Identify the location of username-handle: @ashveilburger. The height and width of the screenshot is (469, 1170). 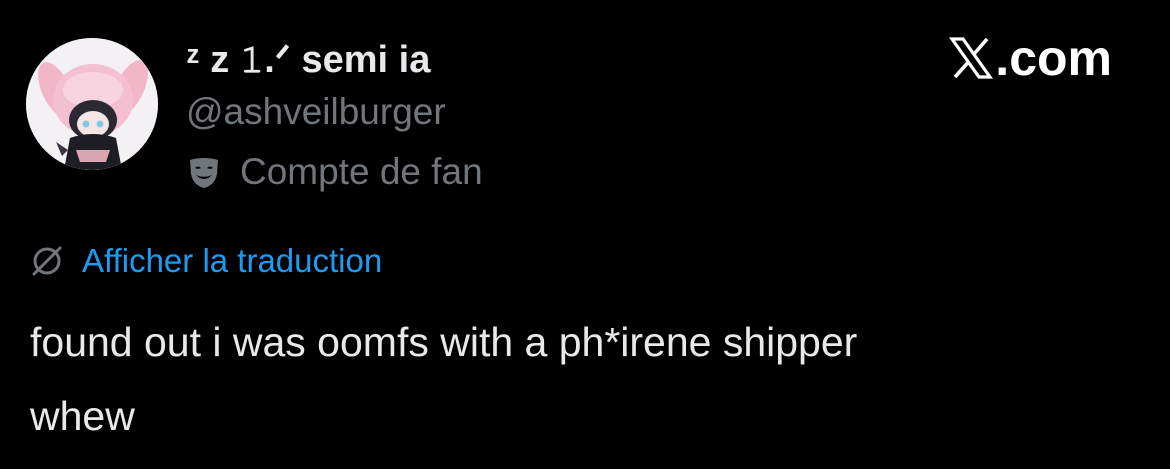
(316, 112).